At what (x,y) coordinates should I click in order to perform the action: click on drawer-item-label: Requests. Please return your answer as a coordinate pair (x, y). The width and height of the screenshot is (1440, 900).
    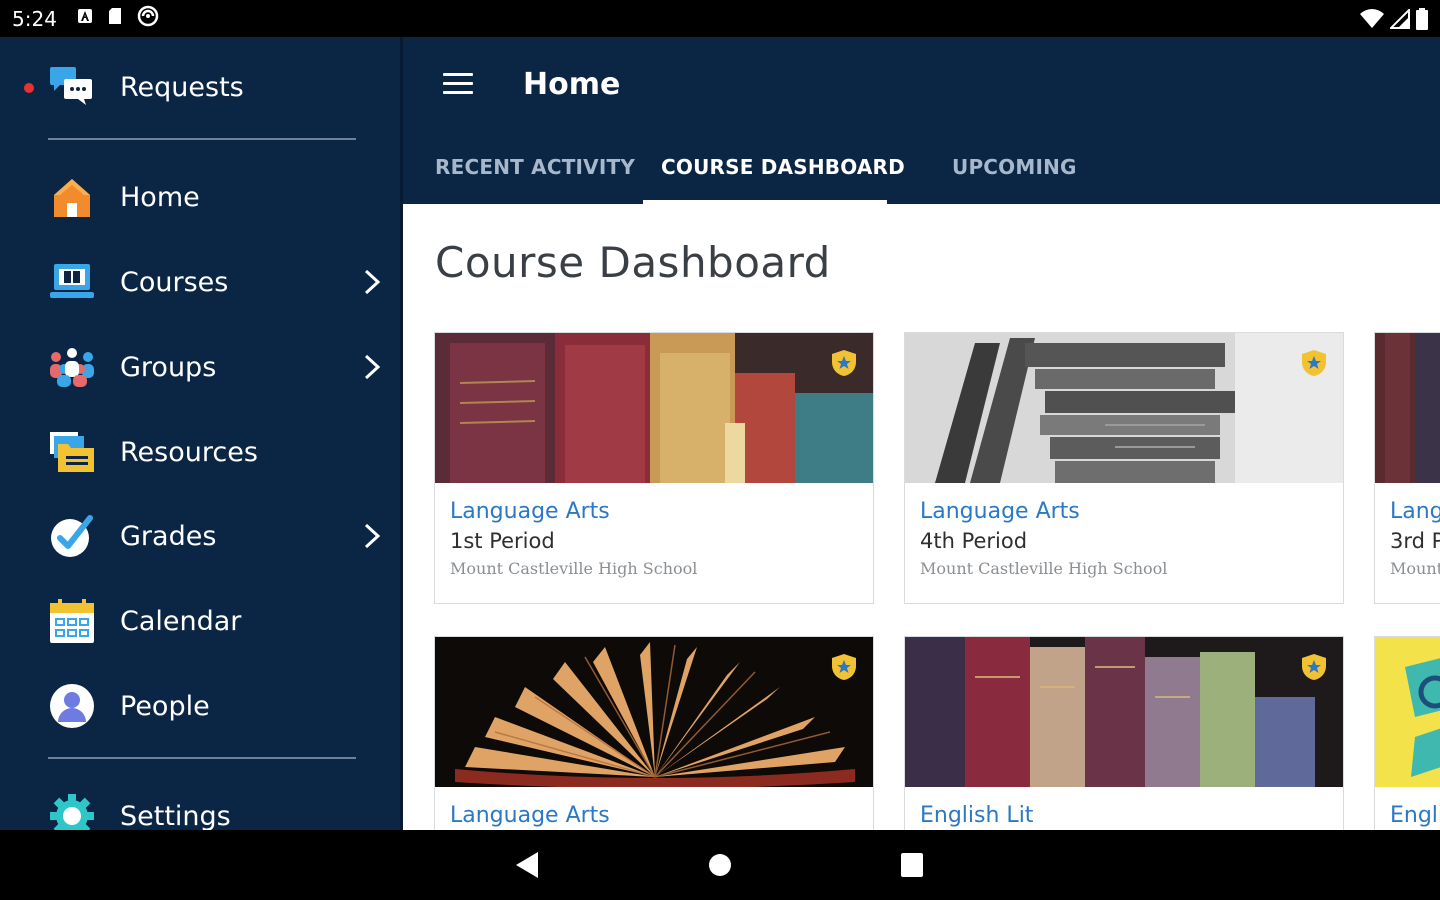
    Looking at the image, I should click on (182, 87).